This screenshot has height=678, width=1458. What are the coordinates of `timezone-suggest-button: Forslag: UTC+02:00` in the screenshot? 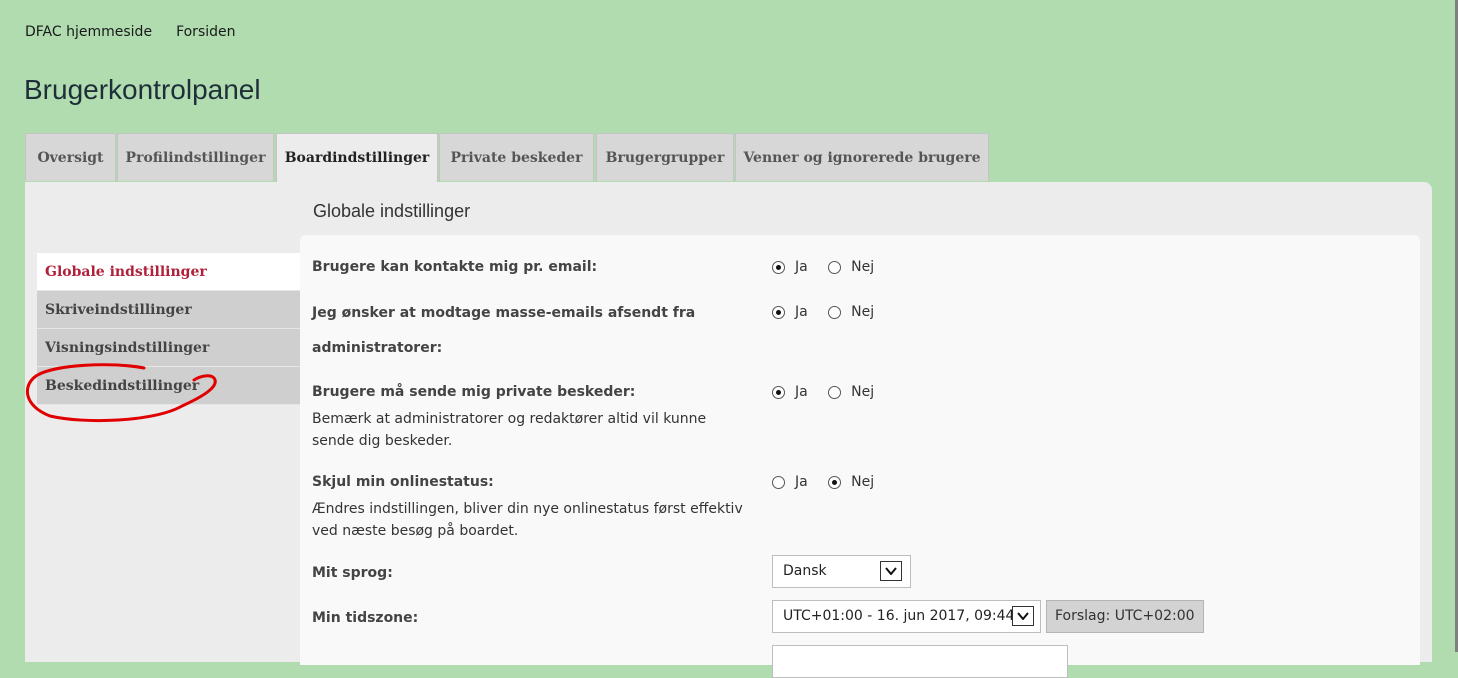 It's located at (1125, 616).